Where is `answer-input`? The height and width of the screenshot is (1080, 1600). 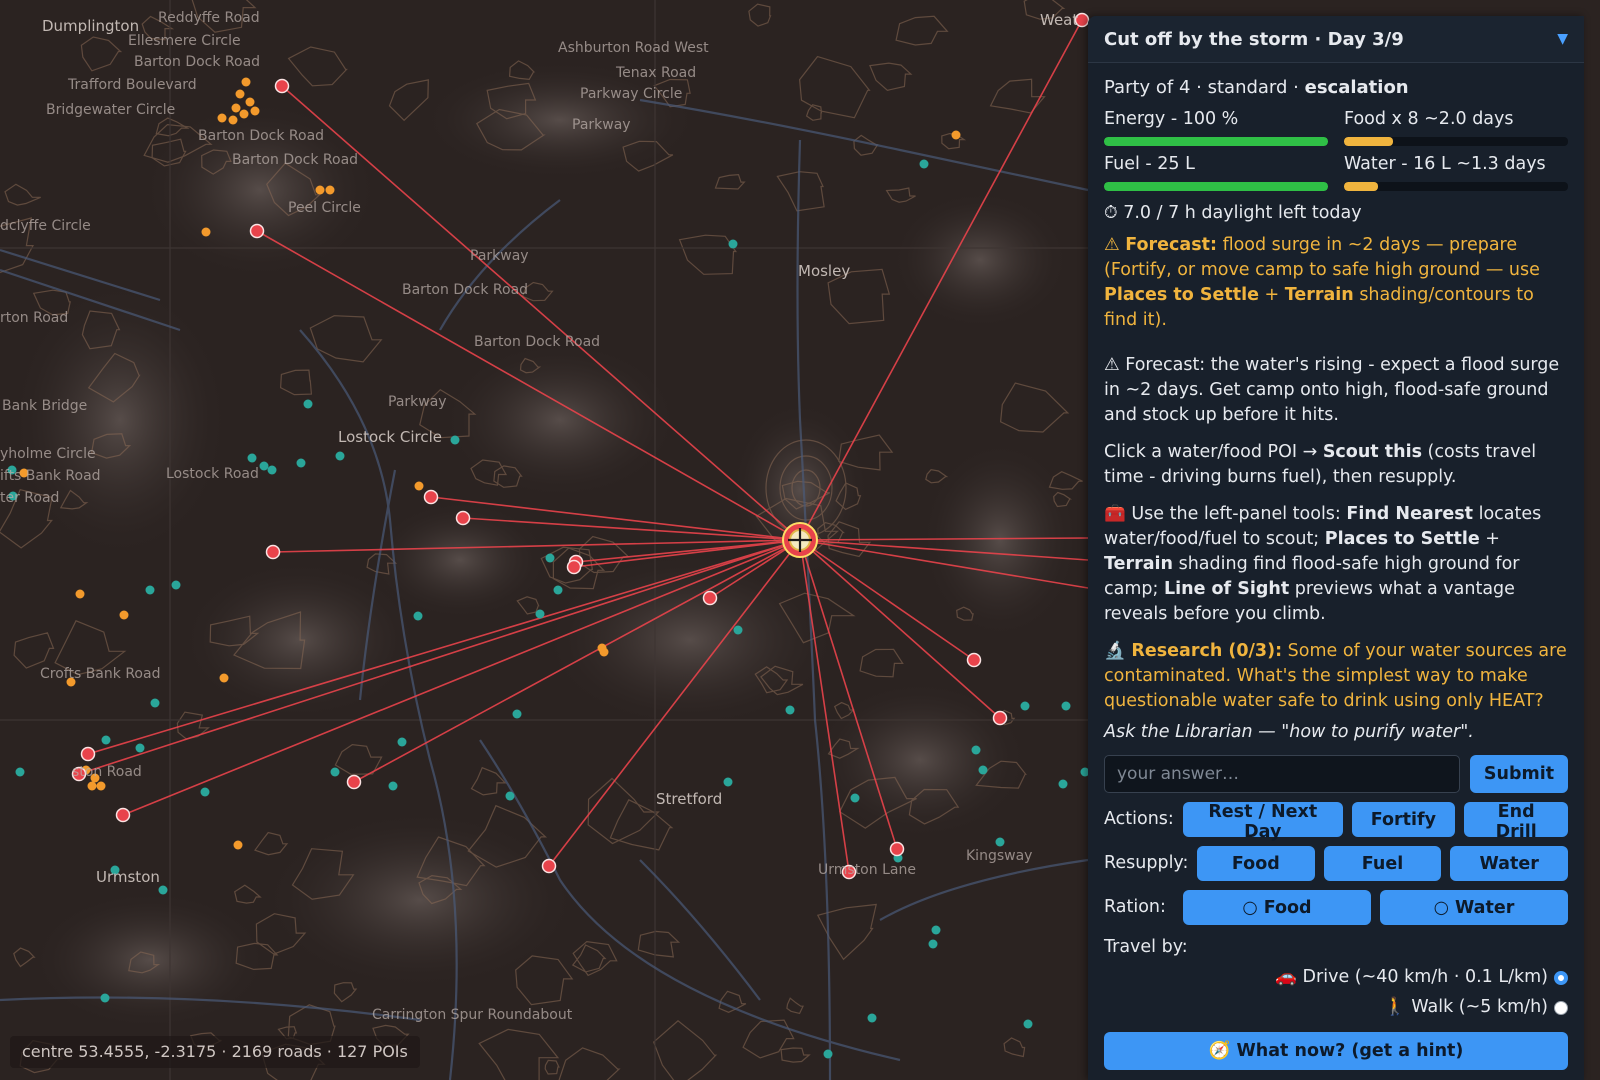 answer-input is located at coordinates (1282, 774).